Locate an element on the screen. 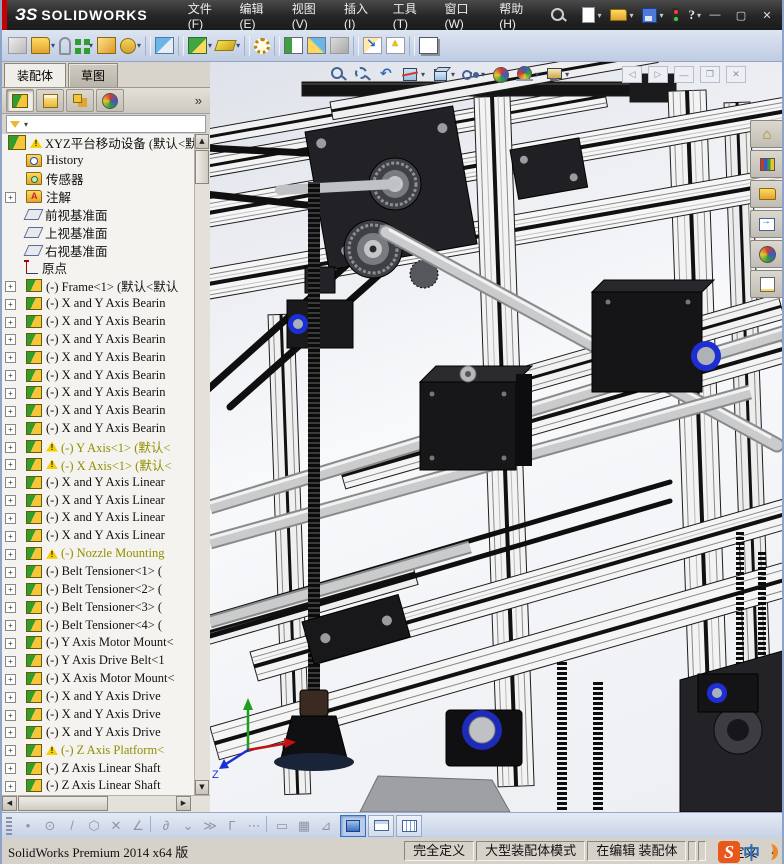  sketch-tool-button: ✕ is located at coordinates (116, 826).